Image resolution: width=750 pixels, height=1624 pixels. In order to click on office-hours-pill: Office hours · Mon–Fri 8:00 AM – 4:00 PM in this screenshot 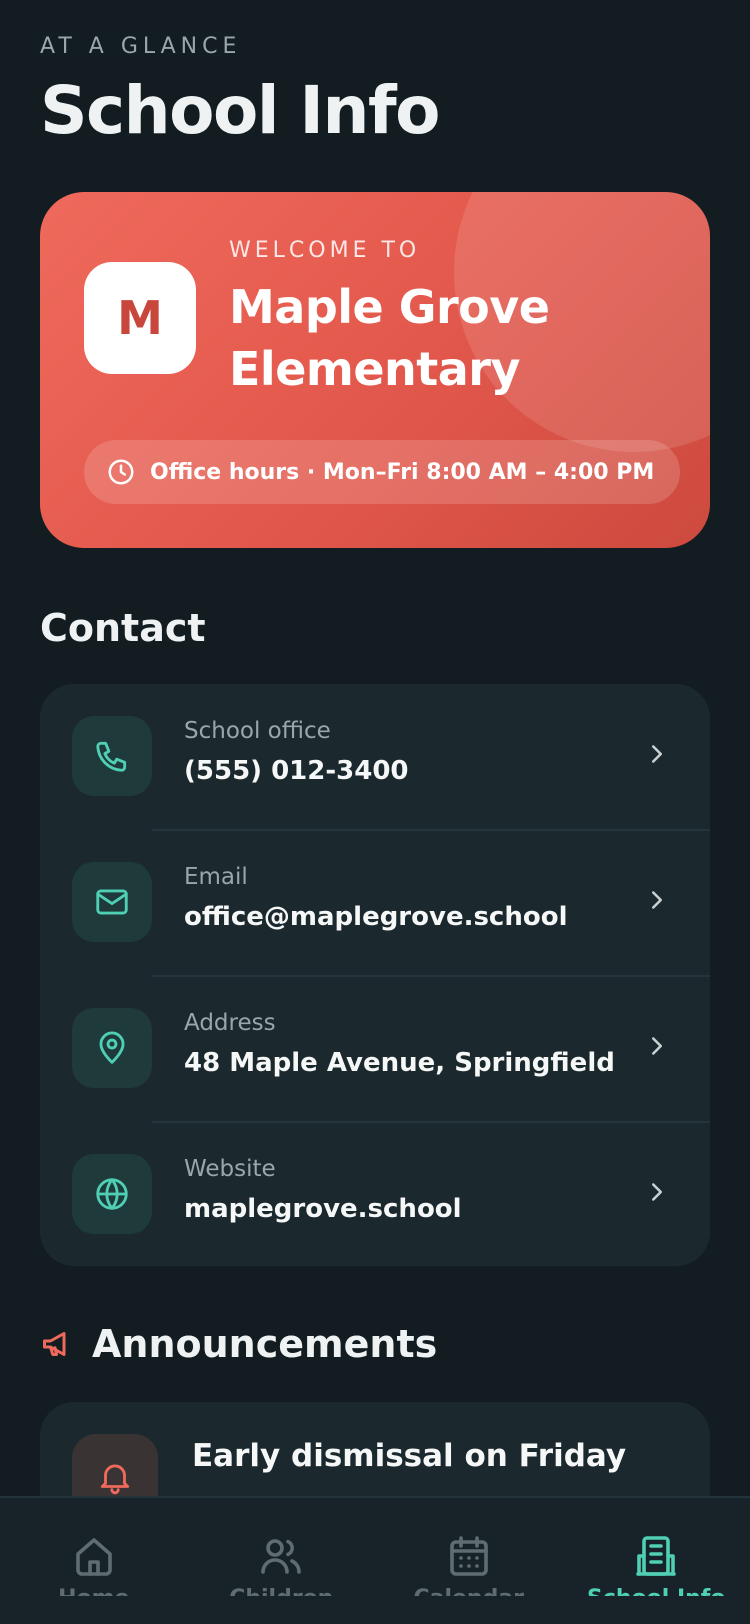, I will do `click(382, 472)`.